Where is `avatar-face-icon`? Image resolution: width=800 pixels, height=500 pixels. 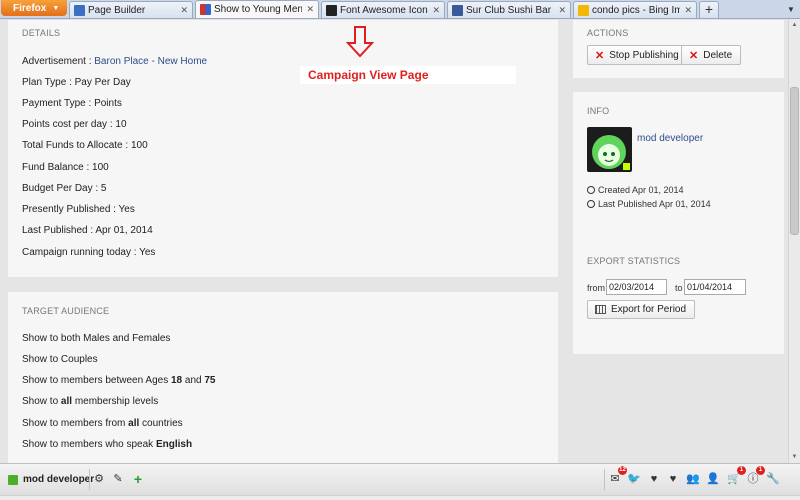
avatar-face-icon is located at coordinates (611, 152).